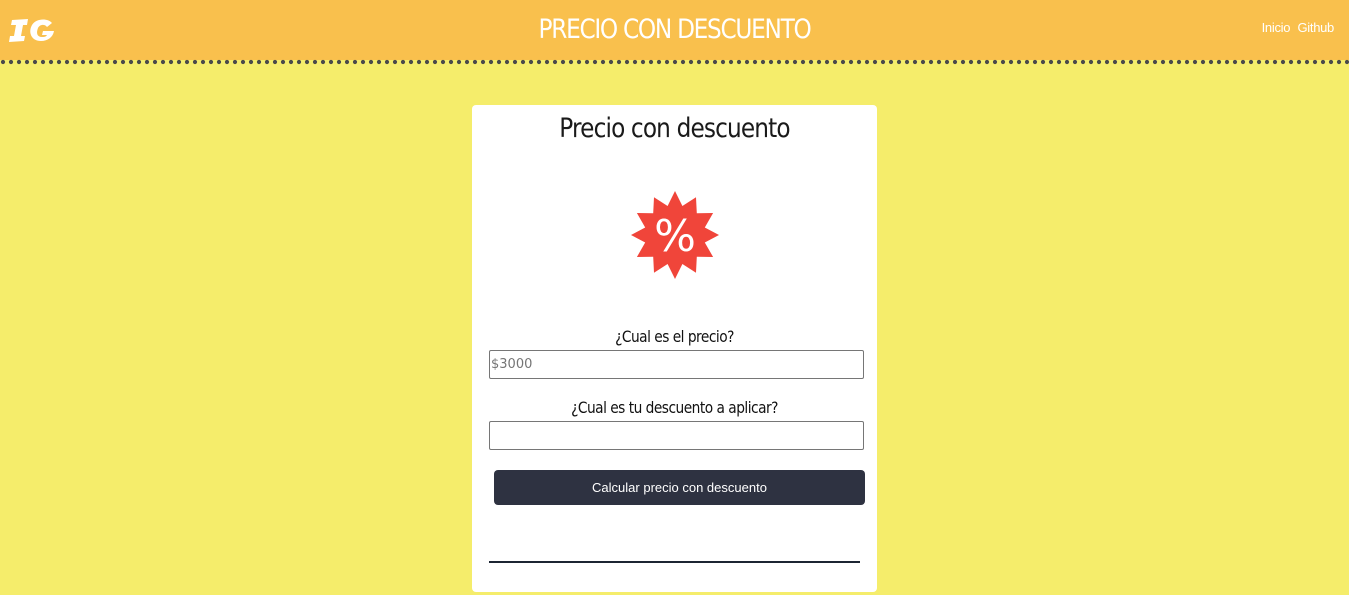 This screenshot has width=1349, height=595. What do you see at coordinates (674, 407) in the screenshot?
I see `discount-label: ¿Cual es tu descuento a aplicar?` at bounding box center [674, 407].